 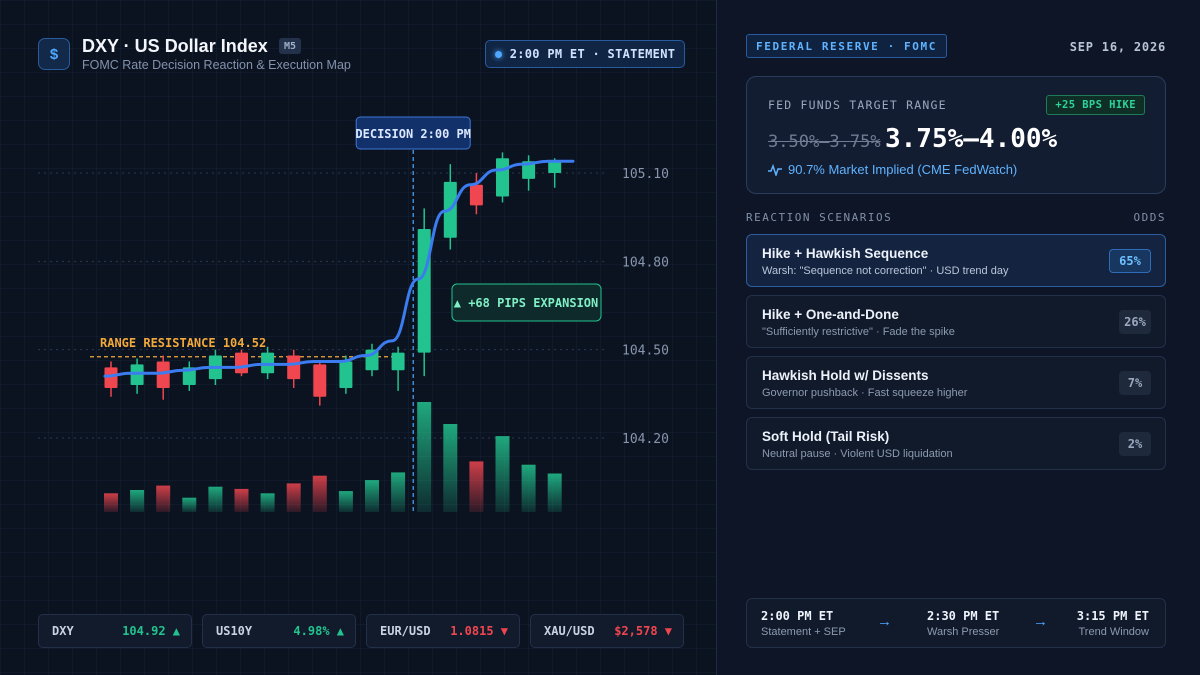 I want to click on timeline-label: Trend Window, so click(x=1113, y=632).